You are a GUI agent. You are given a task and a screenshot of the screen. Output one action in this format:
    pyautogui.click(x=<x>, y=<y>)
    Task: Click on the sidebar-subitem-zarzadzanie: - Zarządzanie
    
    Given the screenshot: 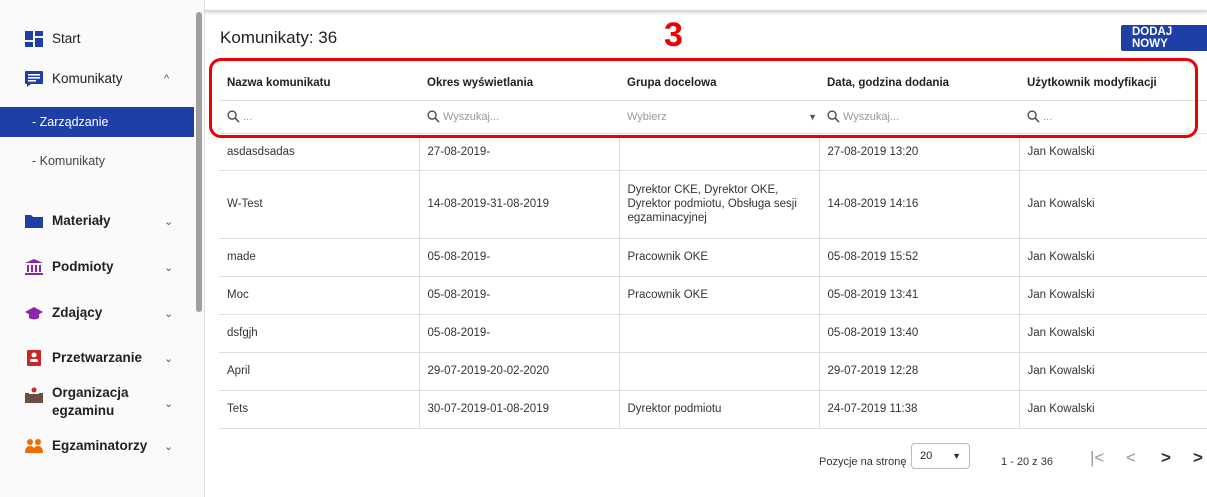 What is the action you would take?
    pyautogui.click(x=97, y=122)
    